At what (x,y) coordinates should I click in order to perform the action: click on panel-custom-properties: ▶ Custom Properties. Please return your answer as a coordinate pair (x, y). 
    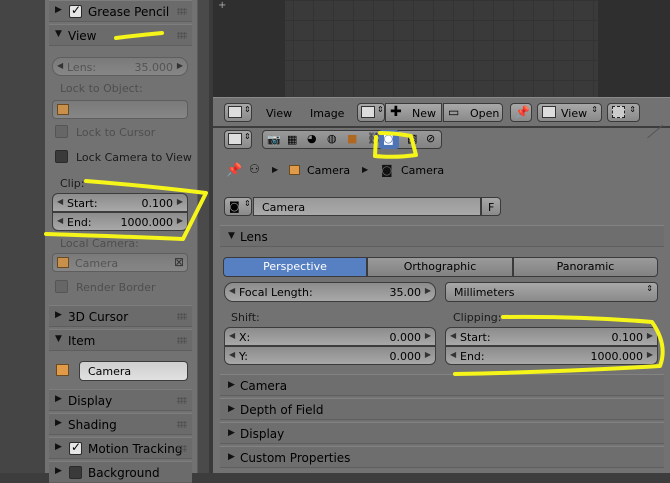
    Looking at the image, I should click on (442, 457).